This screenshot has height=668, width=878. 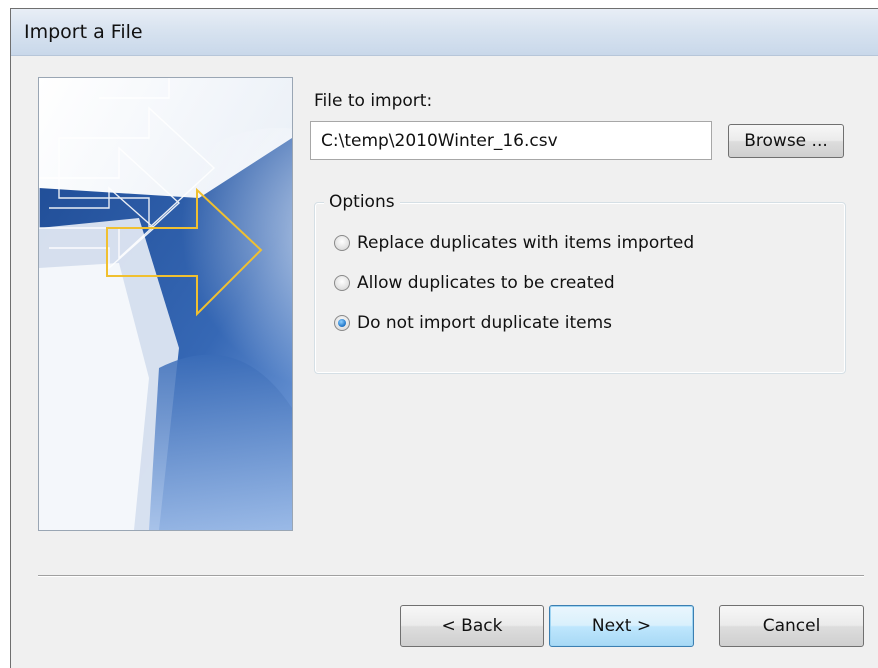 I want to click on title-bar: Import a File, so click(x=444, y=32).